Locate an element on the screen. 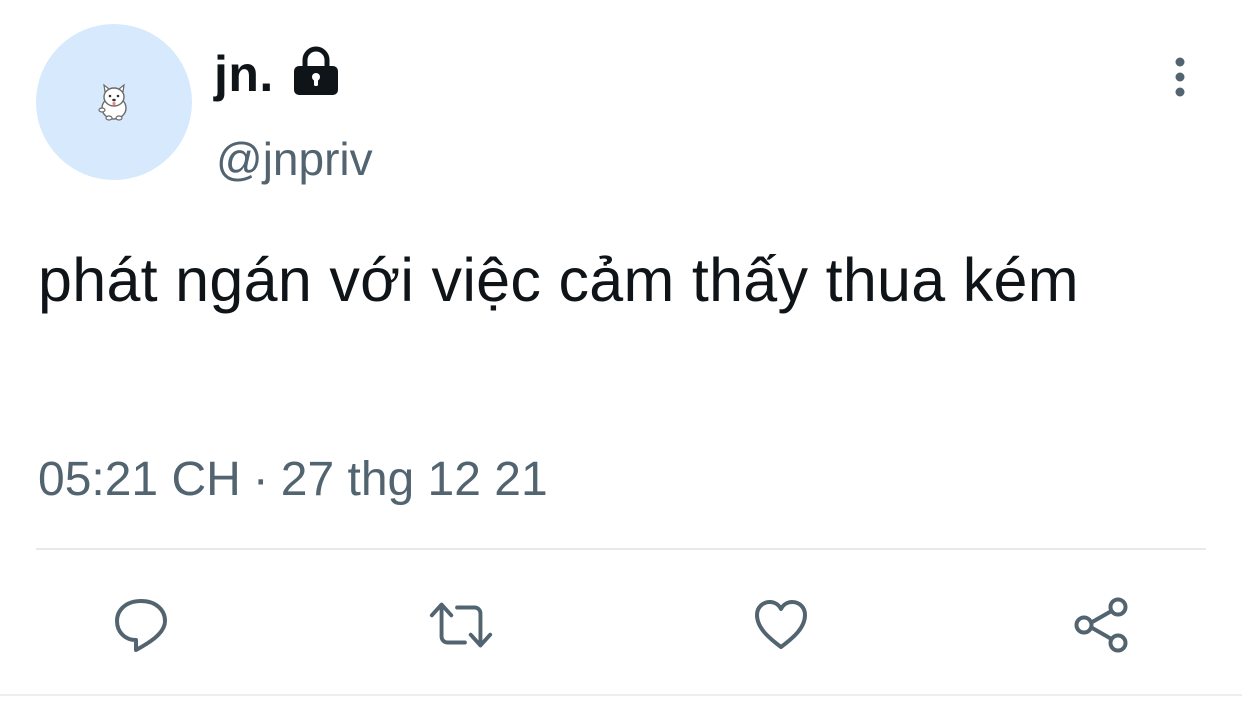  tweet-time: 05:21 CH is located at coordinates (139, 479).